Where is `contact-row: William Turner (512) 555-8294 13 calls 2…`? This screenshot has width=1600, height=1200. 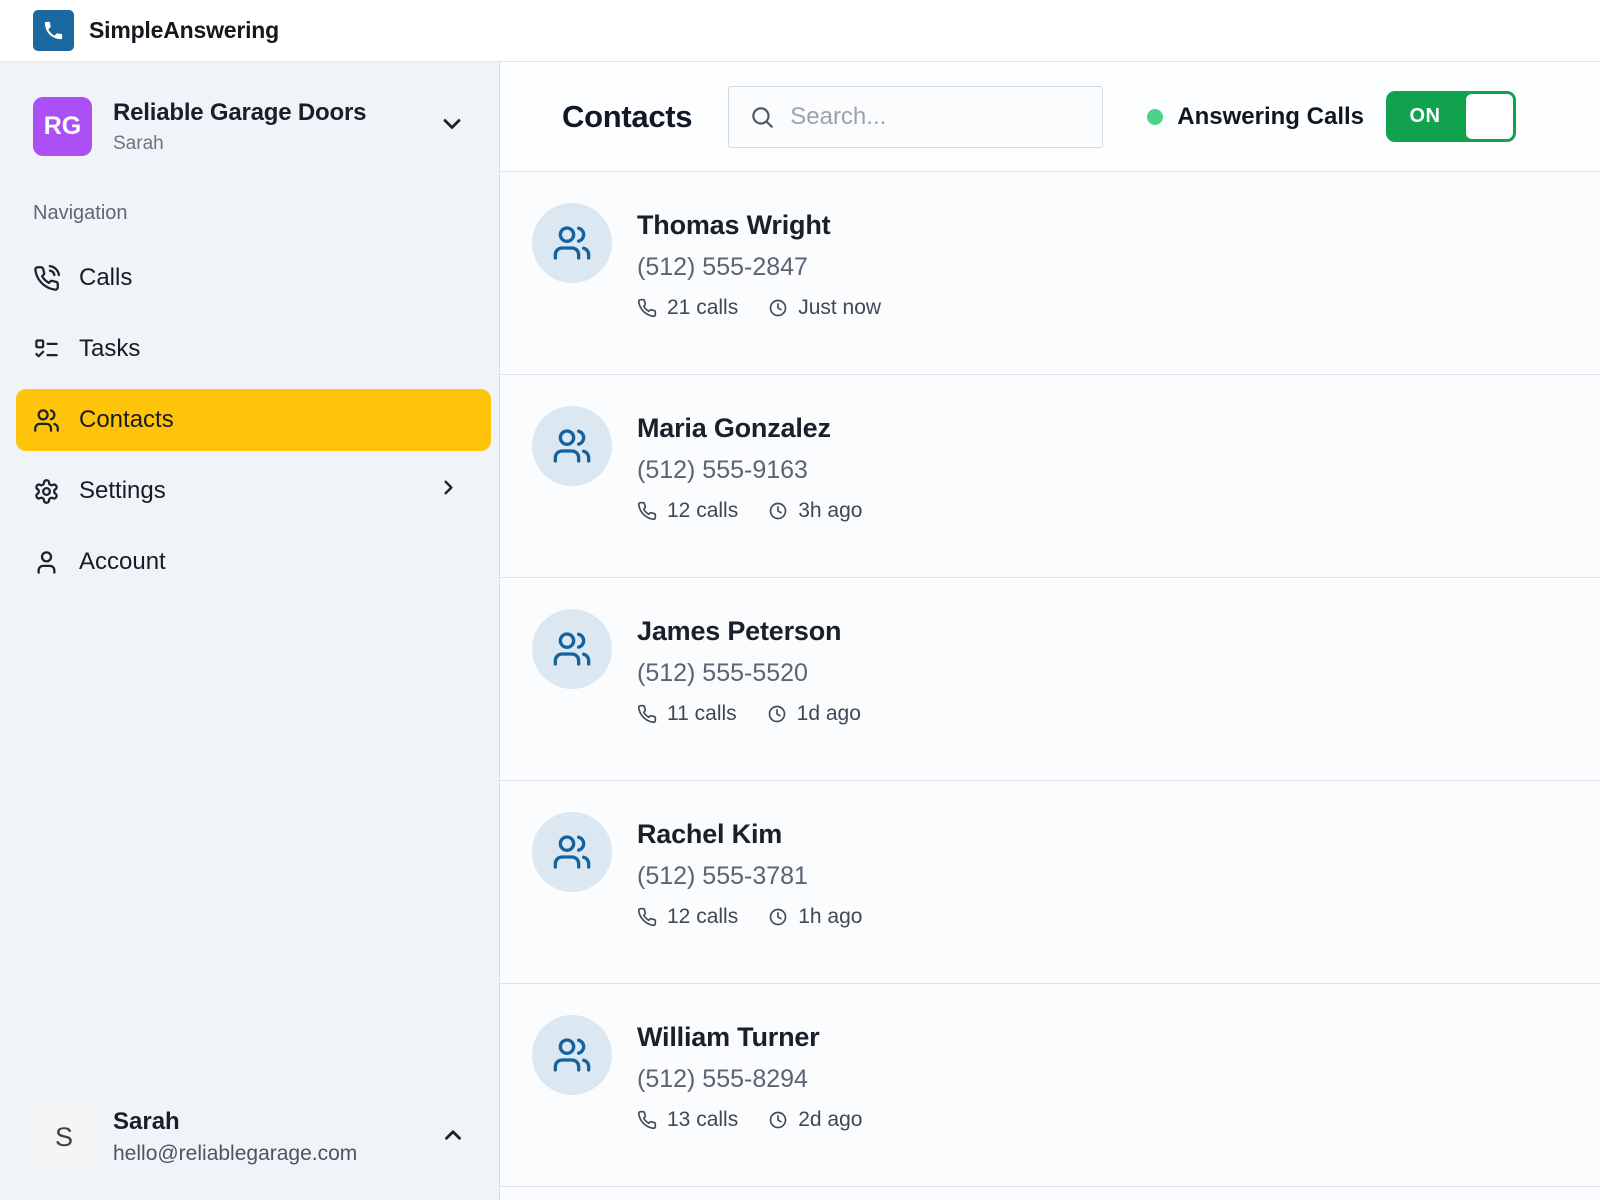 contact-row: William Turner (512) 555-8294 13 calls 2… is located at coordinates (1050, 1085).